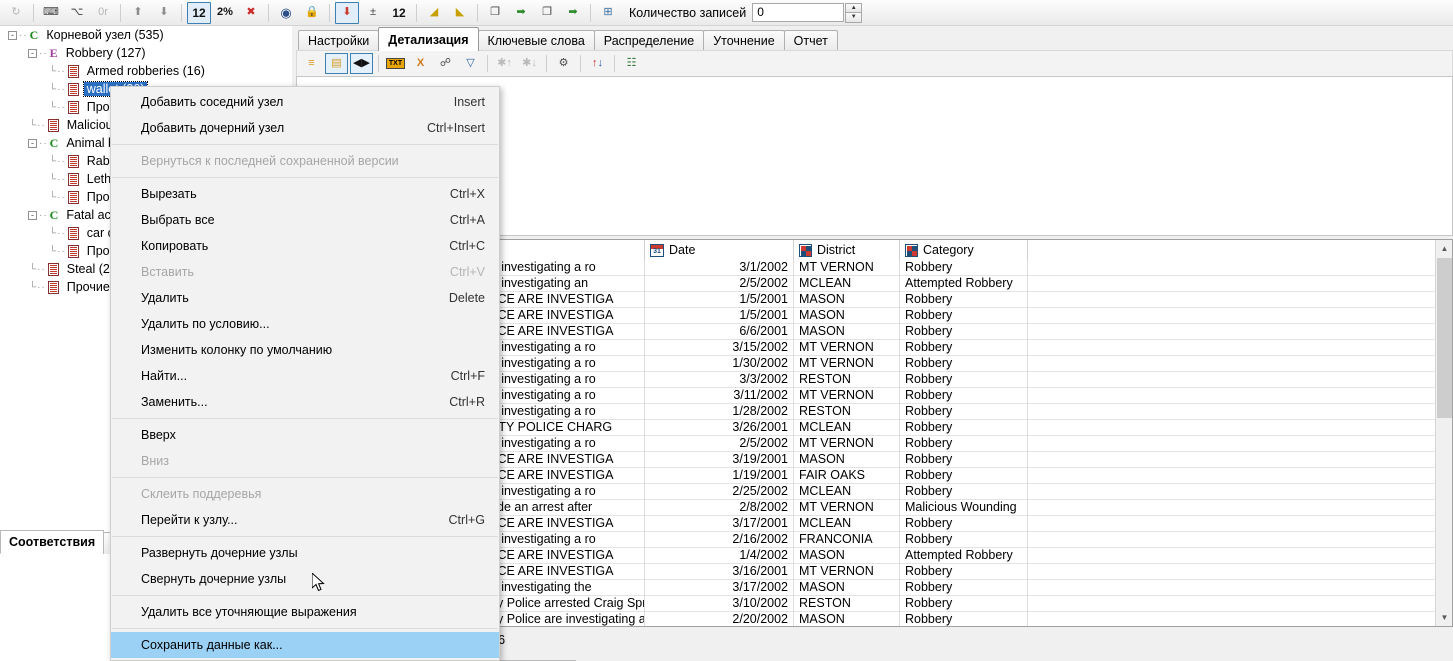 This screenshot has width=1453, height=661. I want to click on menu-item: Заменить... Ctrl+R, so click(305, 402).